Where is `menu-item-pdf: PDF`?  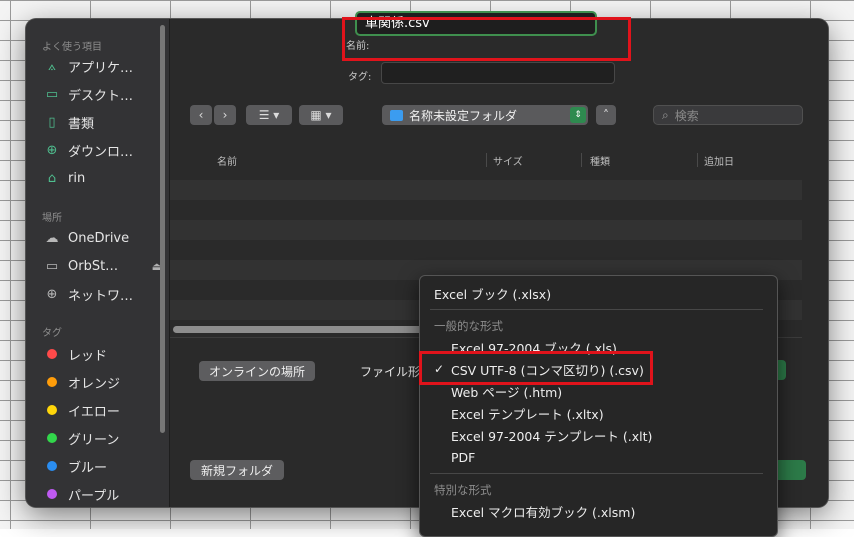
menu-item-pdf: PDF is located at coordinates (598, 457).